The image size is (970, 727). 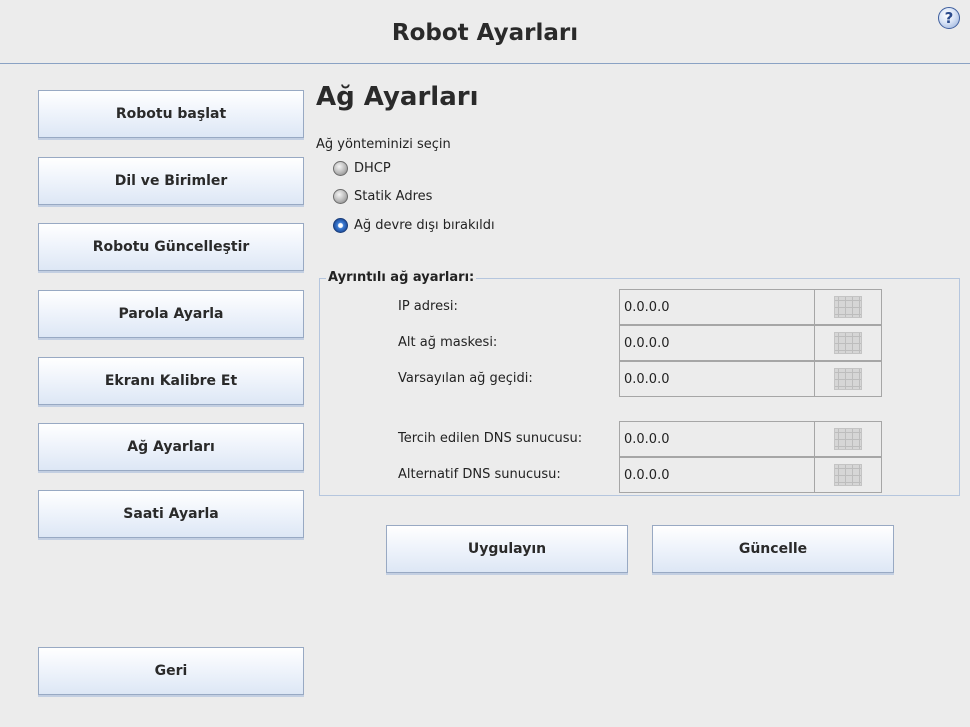 I want to click on ip-address-label: IP adresi:, so click(x=428, y=306).